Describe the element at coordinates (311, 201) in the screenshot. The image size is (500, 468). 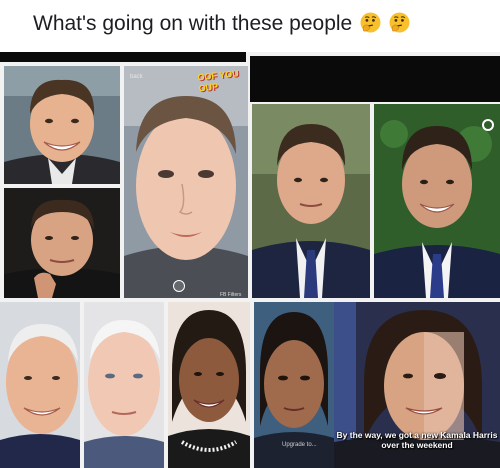
I see `photo-suited-man` at that location.